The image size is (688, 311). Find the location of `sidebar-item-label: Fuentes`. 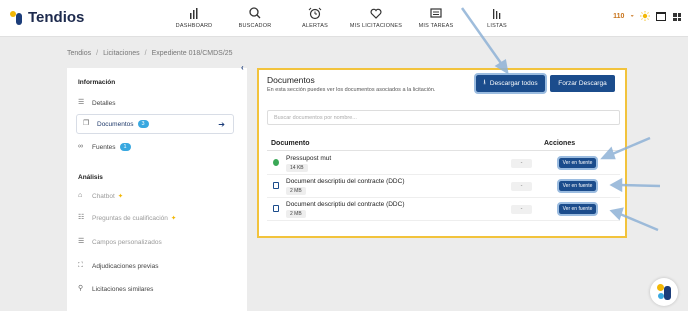

sidebar-item-label: Fuentes is located at coordinates (104, 147).